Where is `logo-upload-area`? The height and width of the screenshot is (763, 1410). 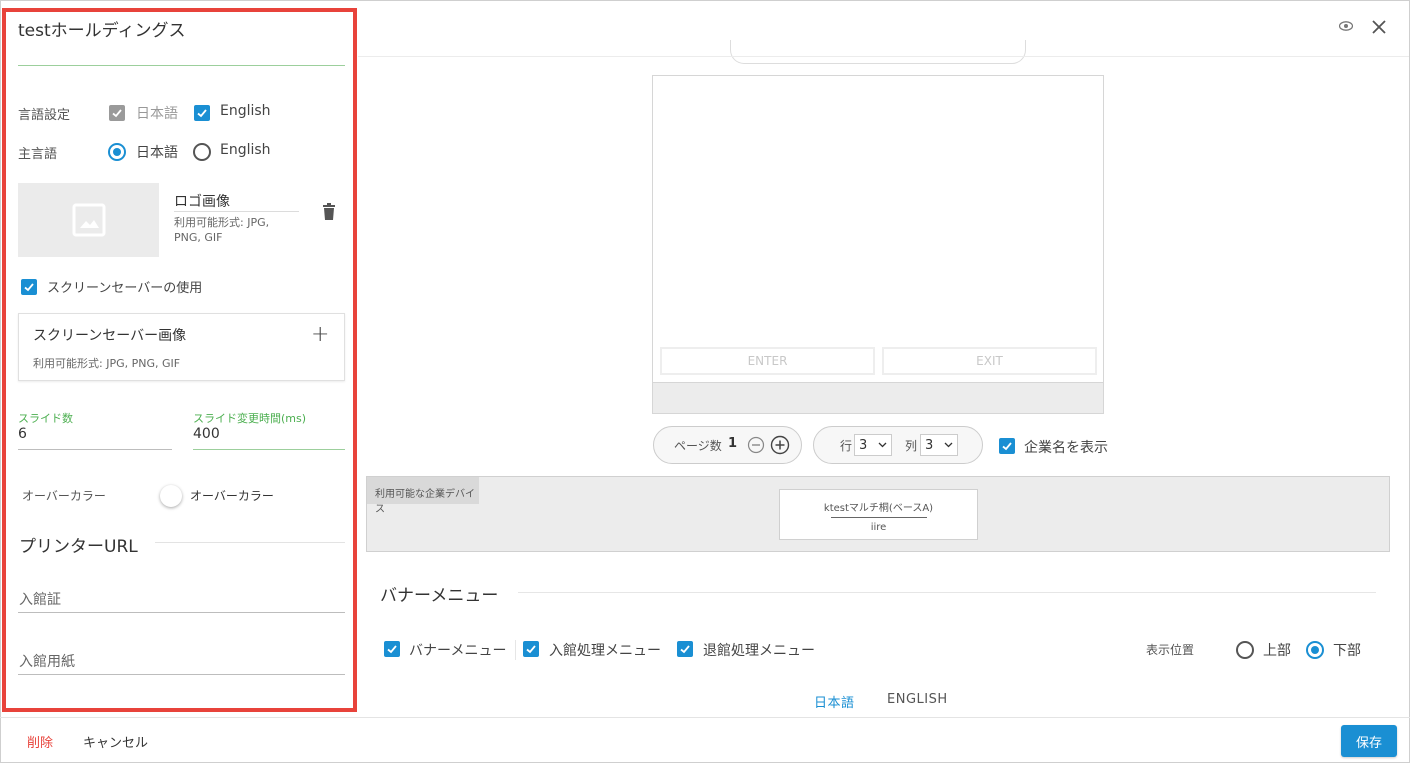
logo-upload-area is located at coordinates (88, 220).